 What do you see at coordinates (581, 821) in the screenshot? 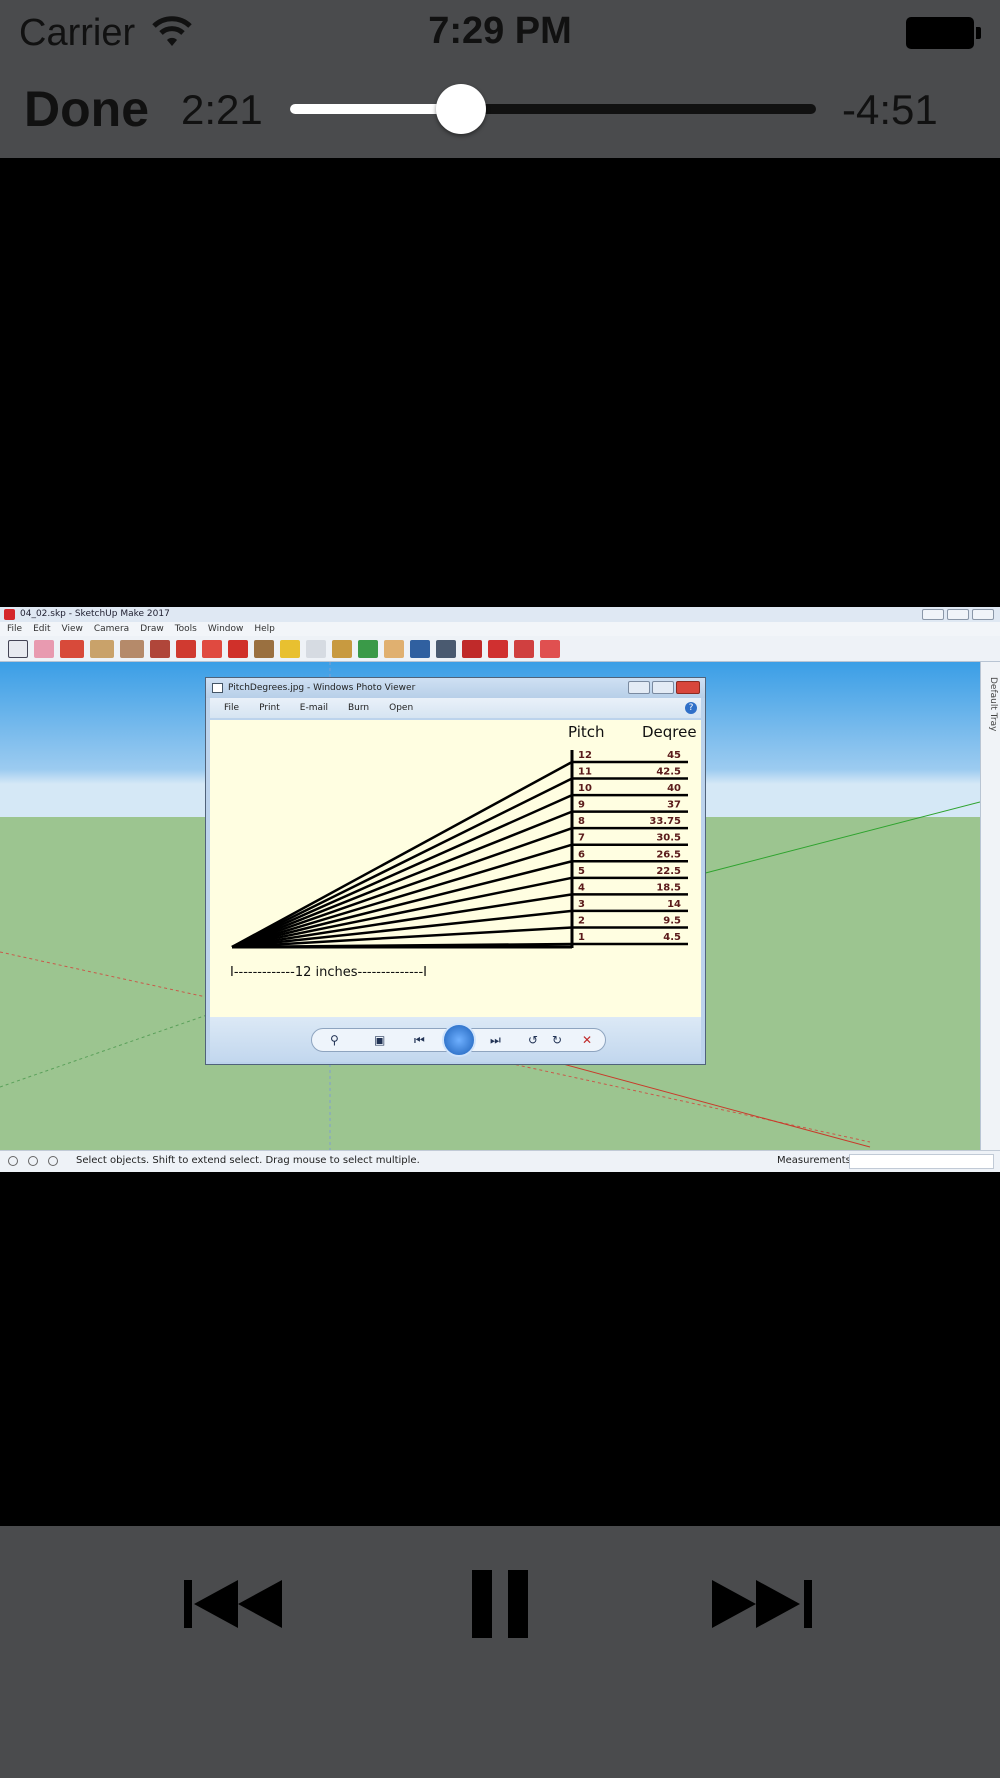
I see `pitch-value: 8` at bounding box center [581, 821].